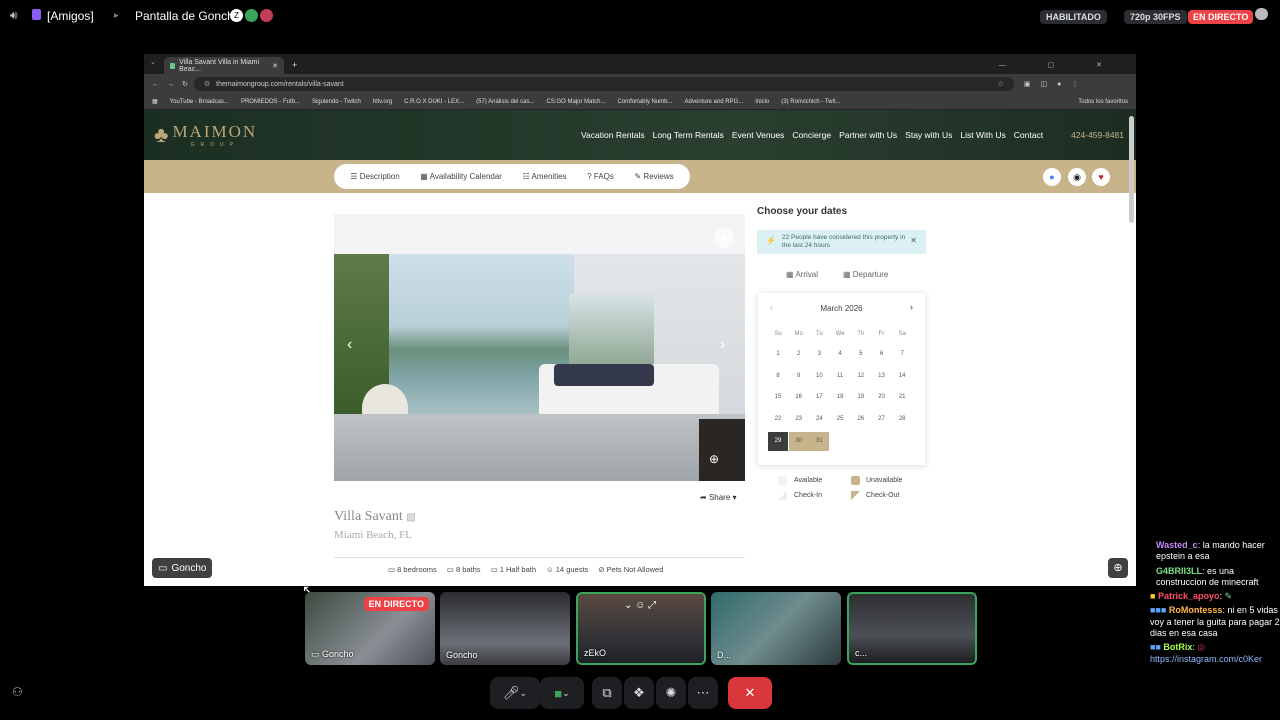  What do you see at coordinates (819, 397) in the screenshot?
I see `calendar-day: 17` at bounding box center [819, 397].